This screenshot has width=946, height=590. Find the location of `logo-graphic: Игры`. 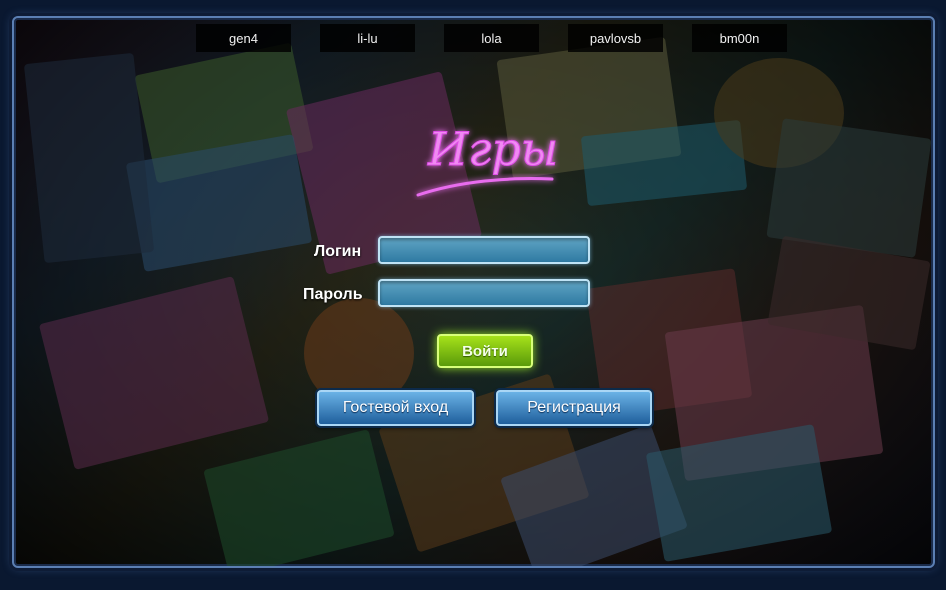

logo-graphic: Игры is located at coordinates (487, 159).